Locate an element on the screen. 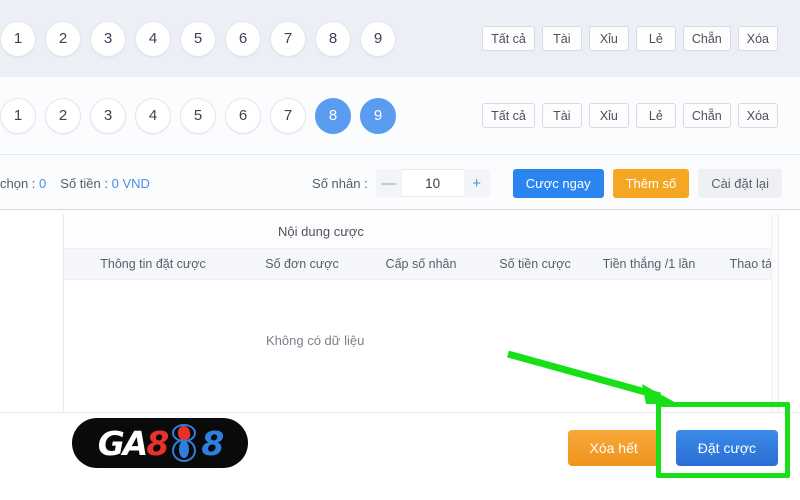 This screenshot has height=500, width=800. quick-select-group-second: Tất cả Tài Xỉu Lẻ Chẵn Xóa is located at coordinates (626, 115).